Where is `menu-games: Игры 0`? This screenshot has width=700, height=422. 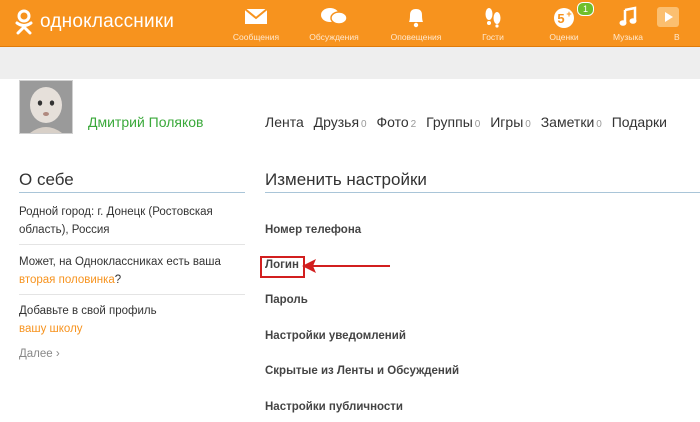 menu-games: Игры 0 is located at coordinates (510, 122).